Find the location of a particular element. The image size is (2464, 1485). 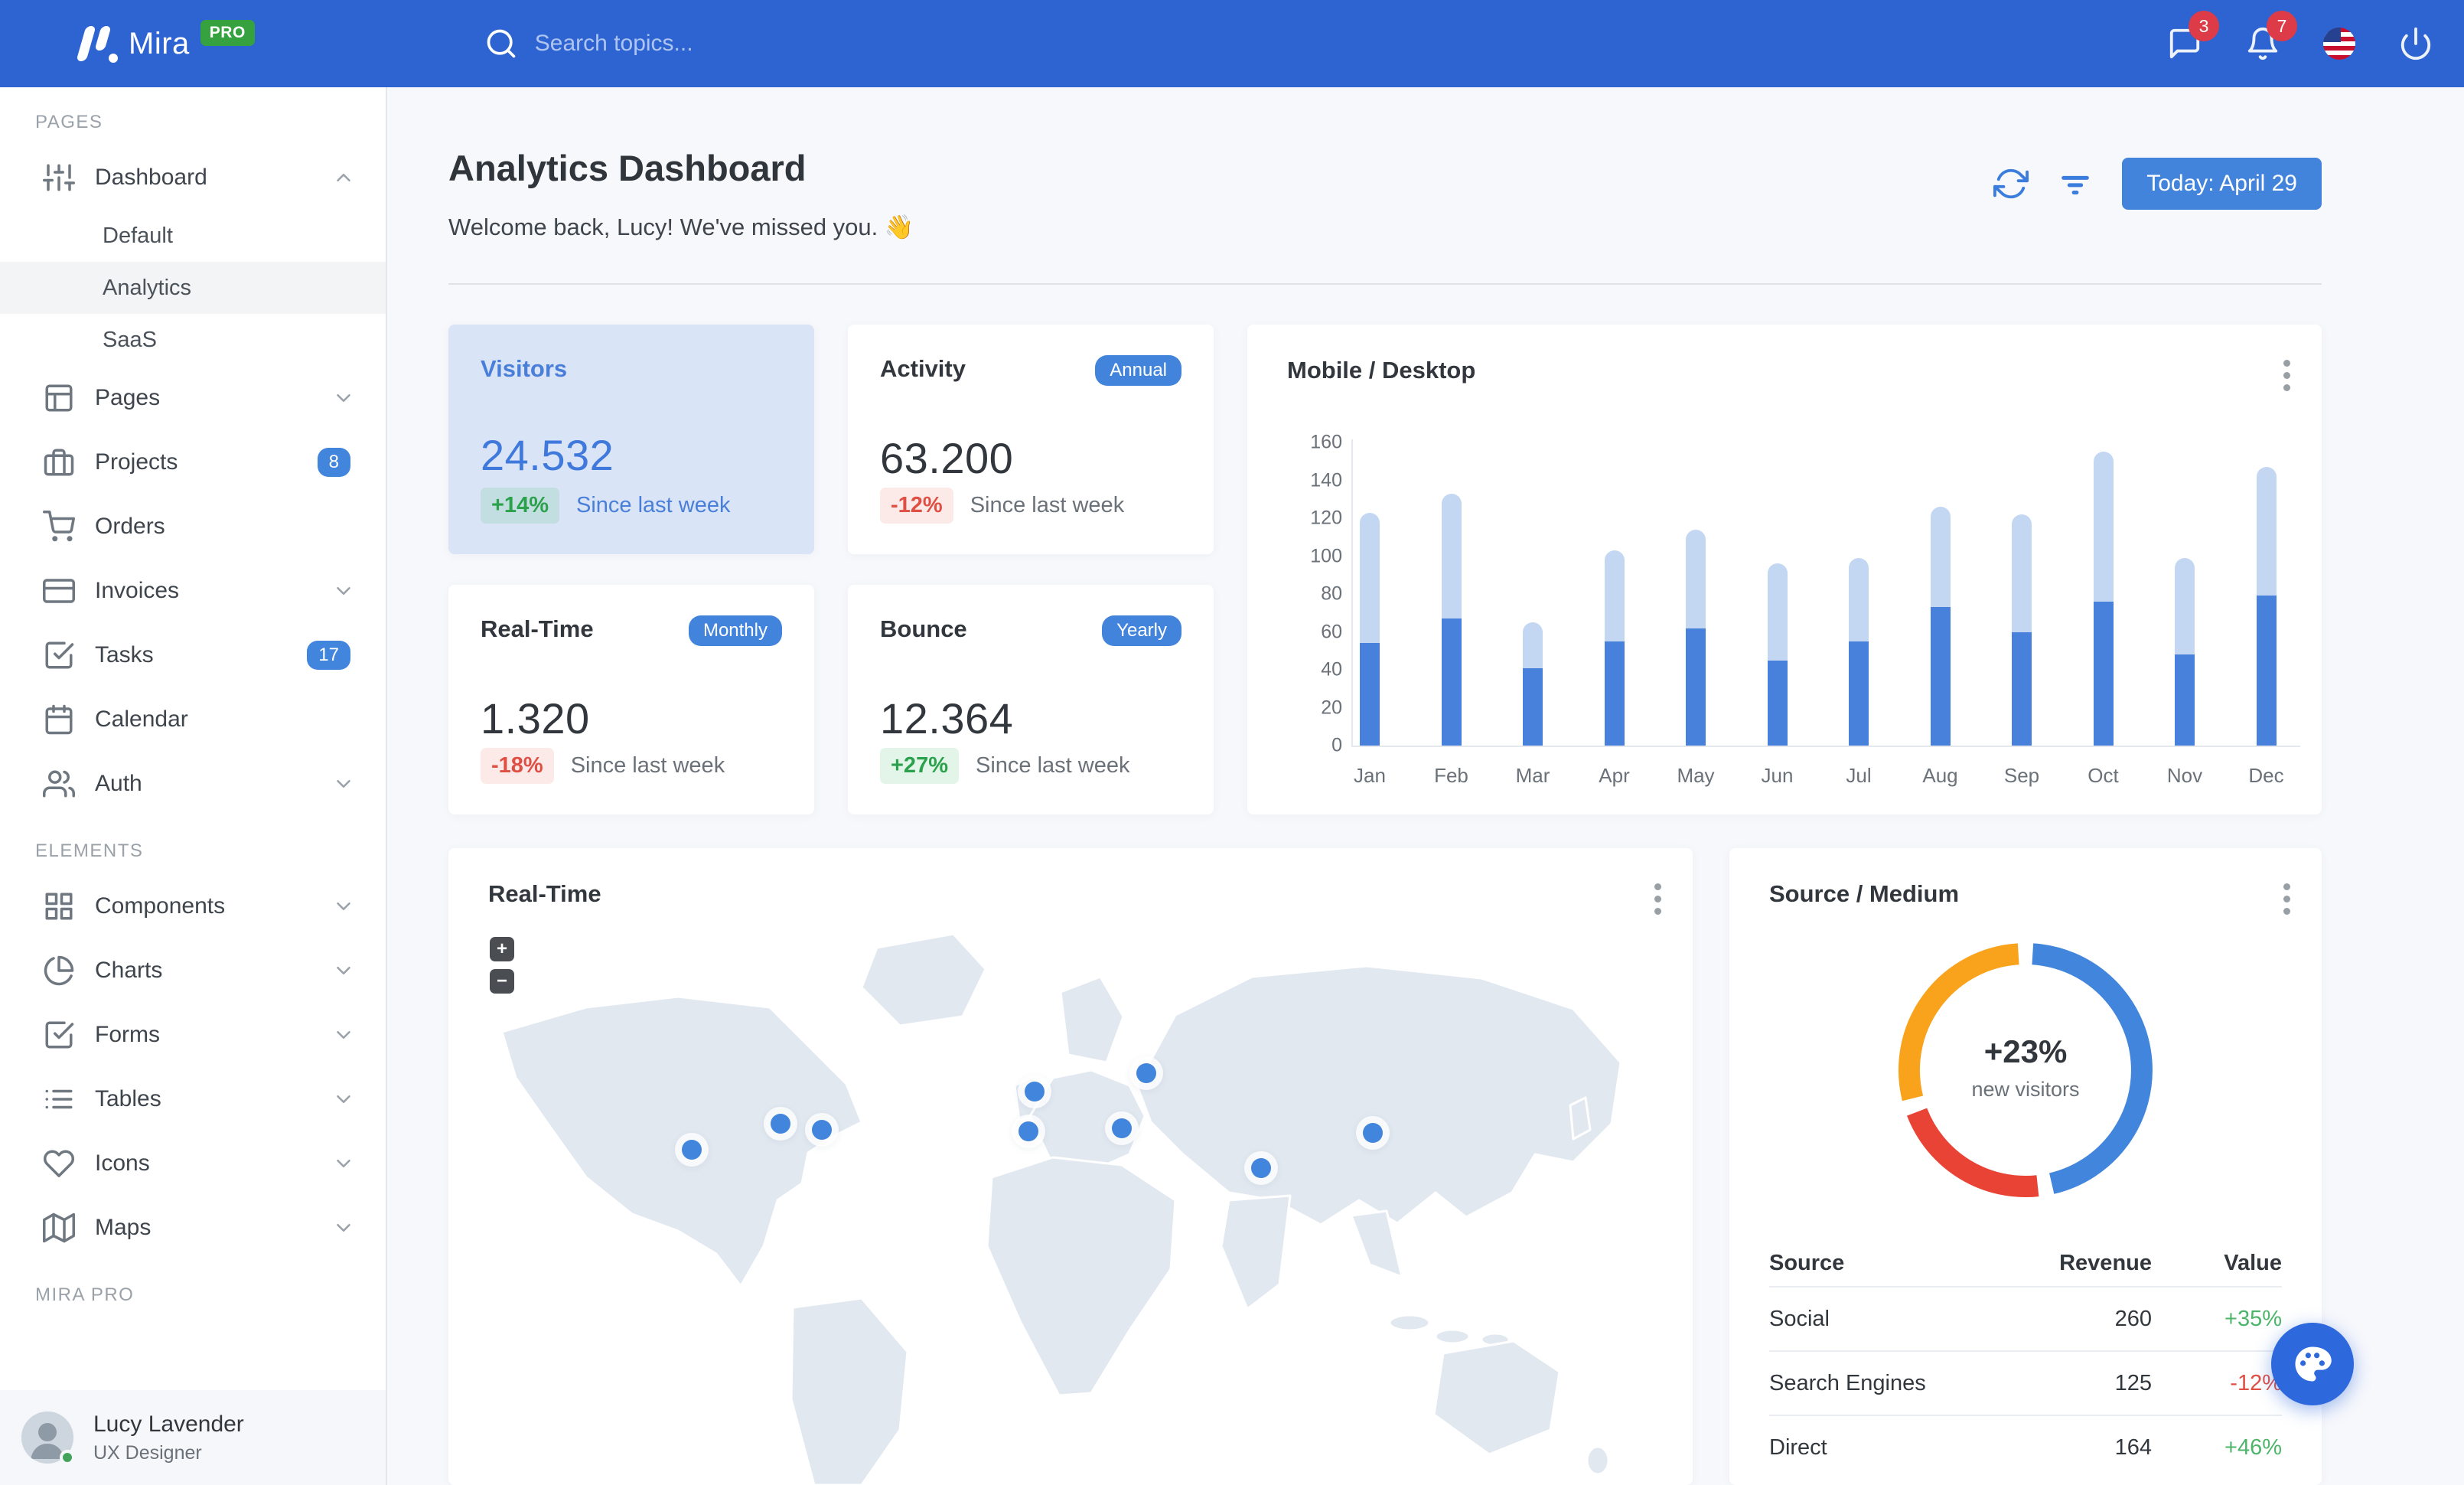

stat-delta: +14% is located at coordinates (520, 506).